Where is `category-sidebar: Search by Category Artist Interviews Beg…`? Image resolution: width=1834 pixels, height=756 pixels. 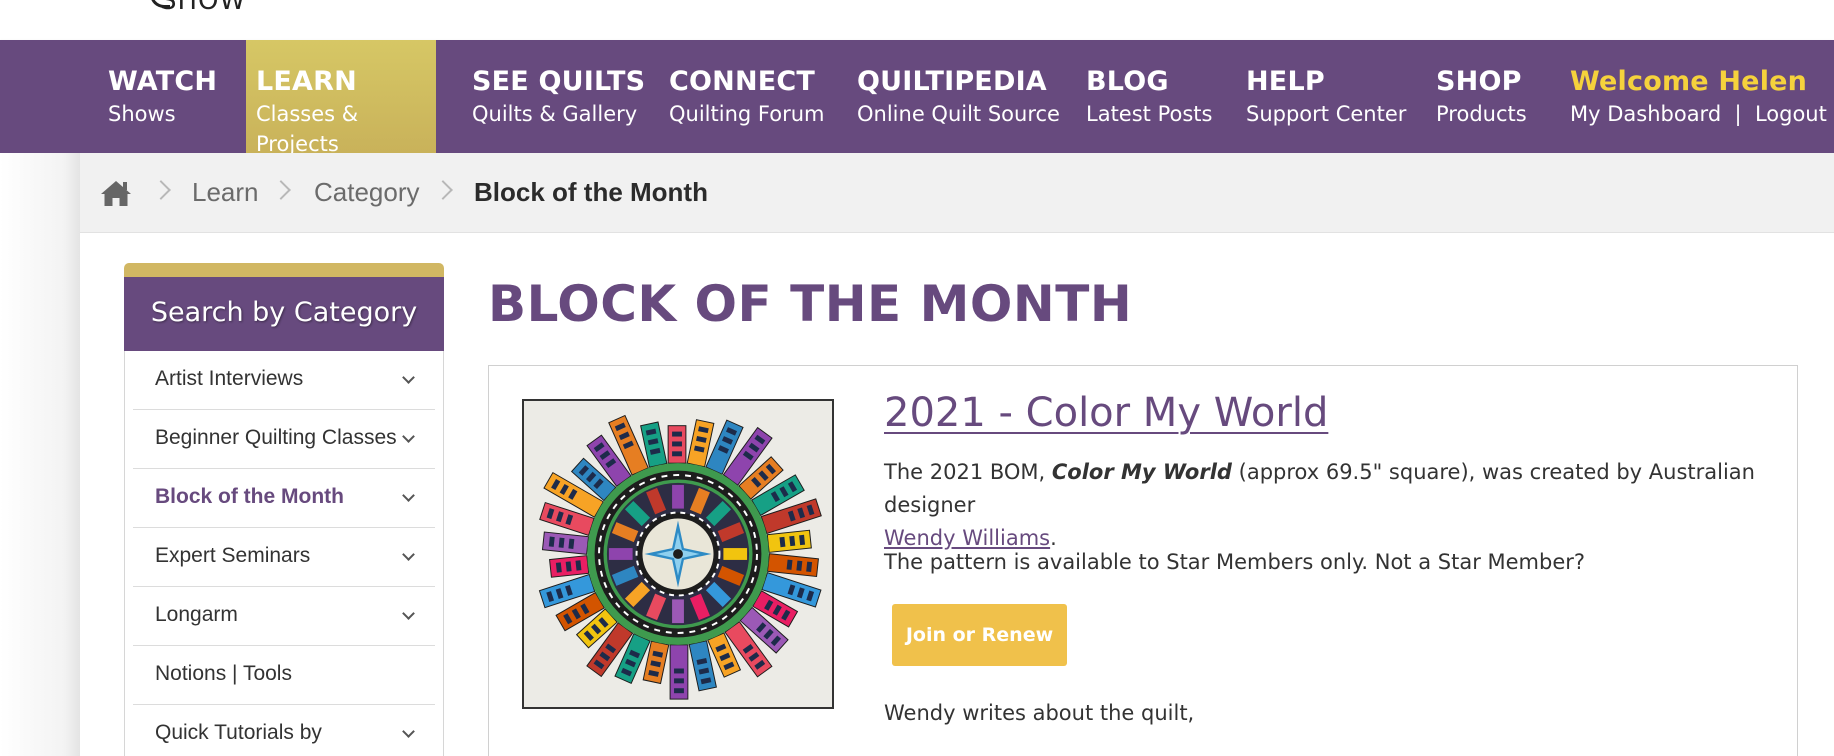
category-sidebar: Search by Category Artist Interviews Beg… is located at coordinates (284, 509).